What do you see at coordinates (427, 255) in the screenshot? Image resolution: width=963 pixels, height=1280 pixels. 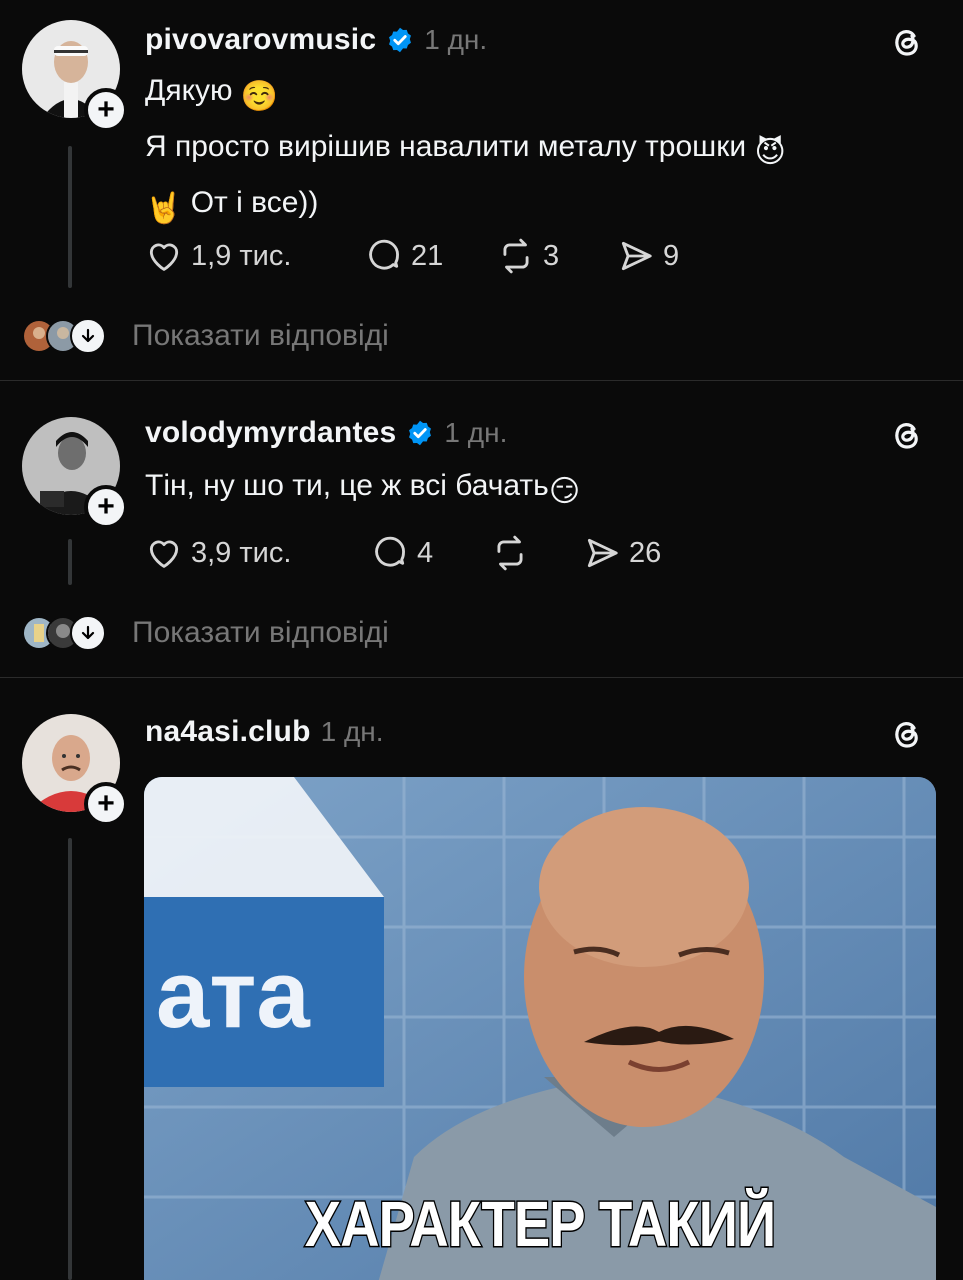 I see `comment-count: 21` at bounding box center [427, 255].